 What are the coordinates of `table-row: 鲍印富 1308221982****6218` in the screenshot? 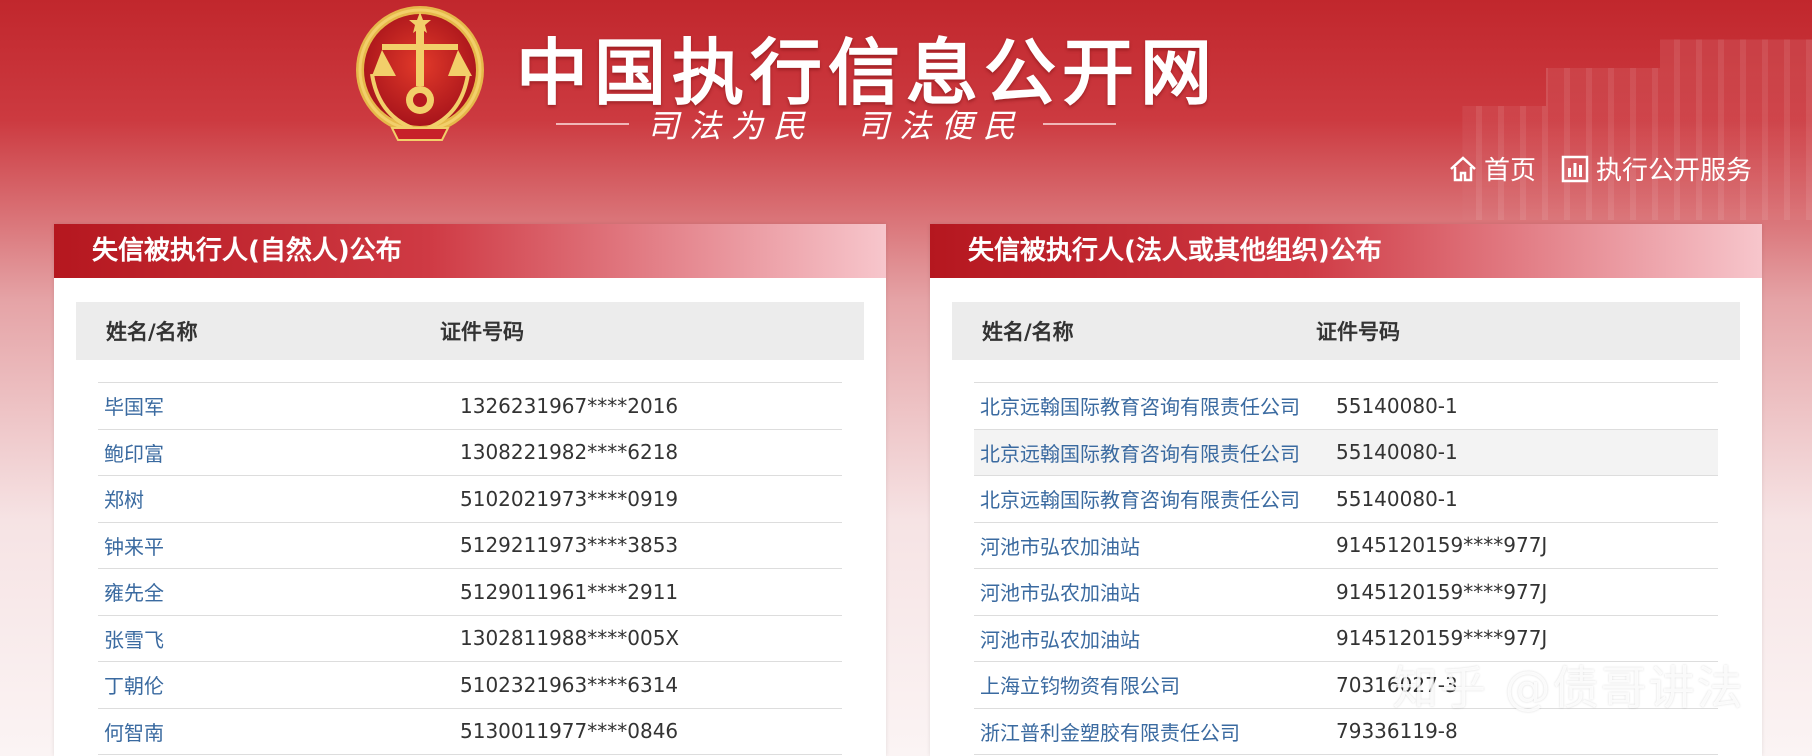 It's located at (470, 453).